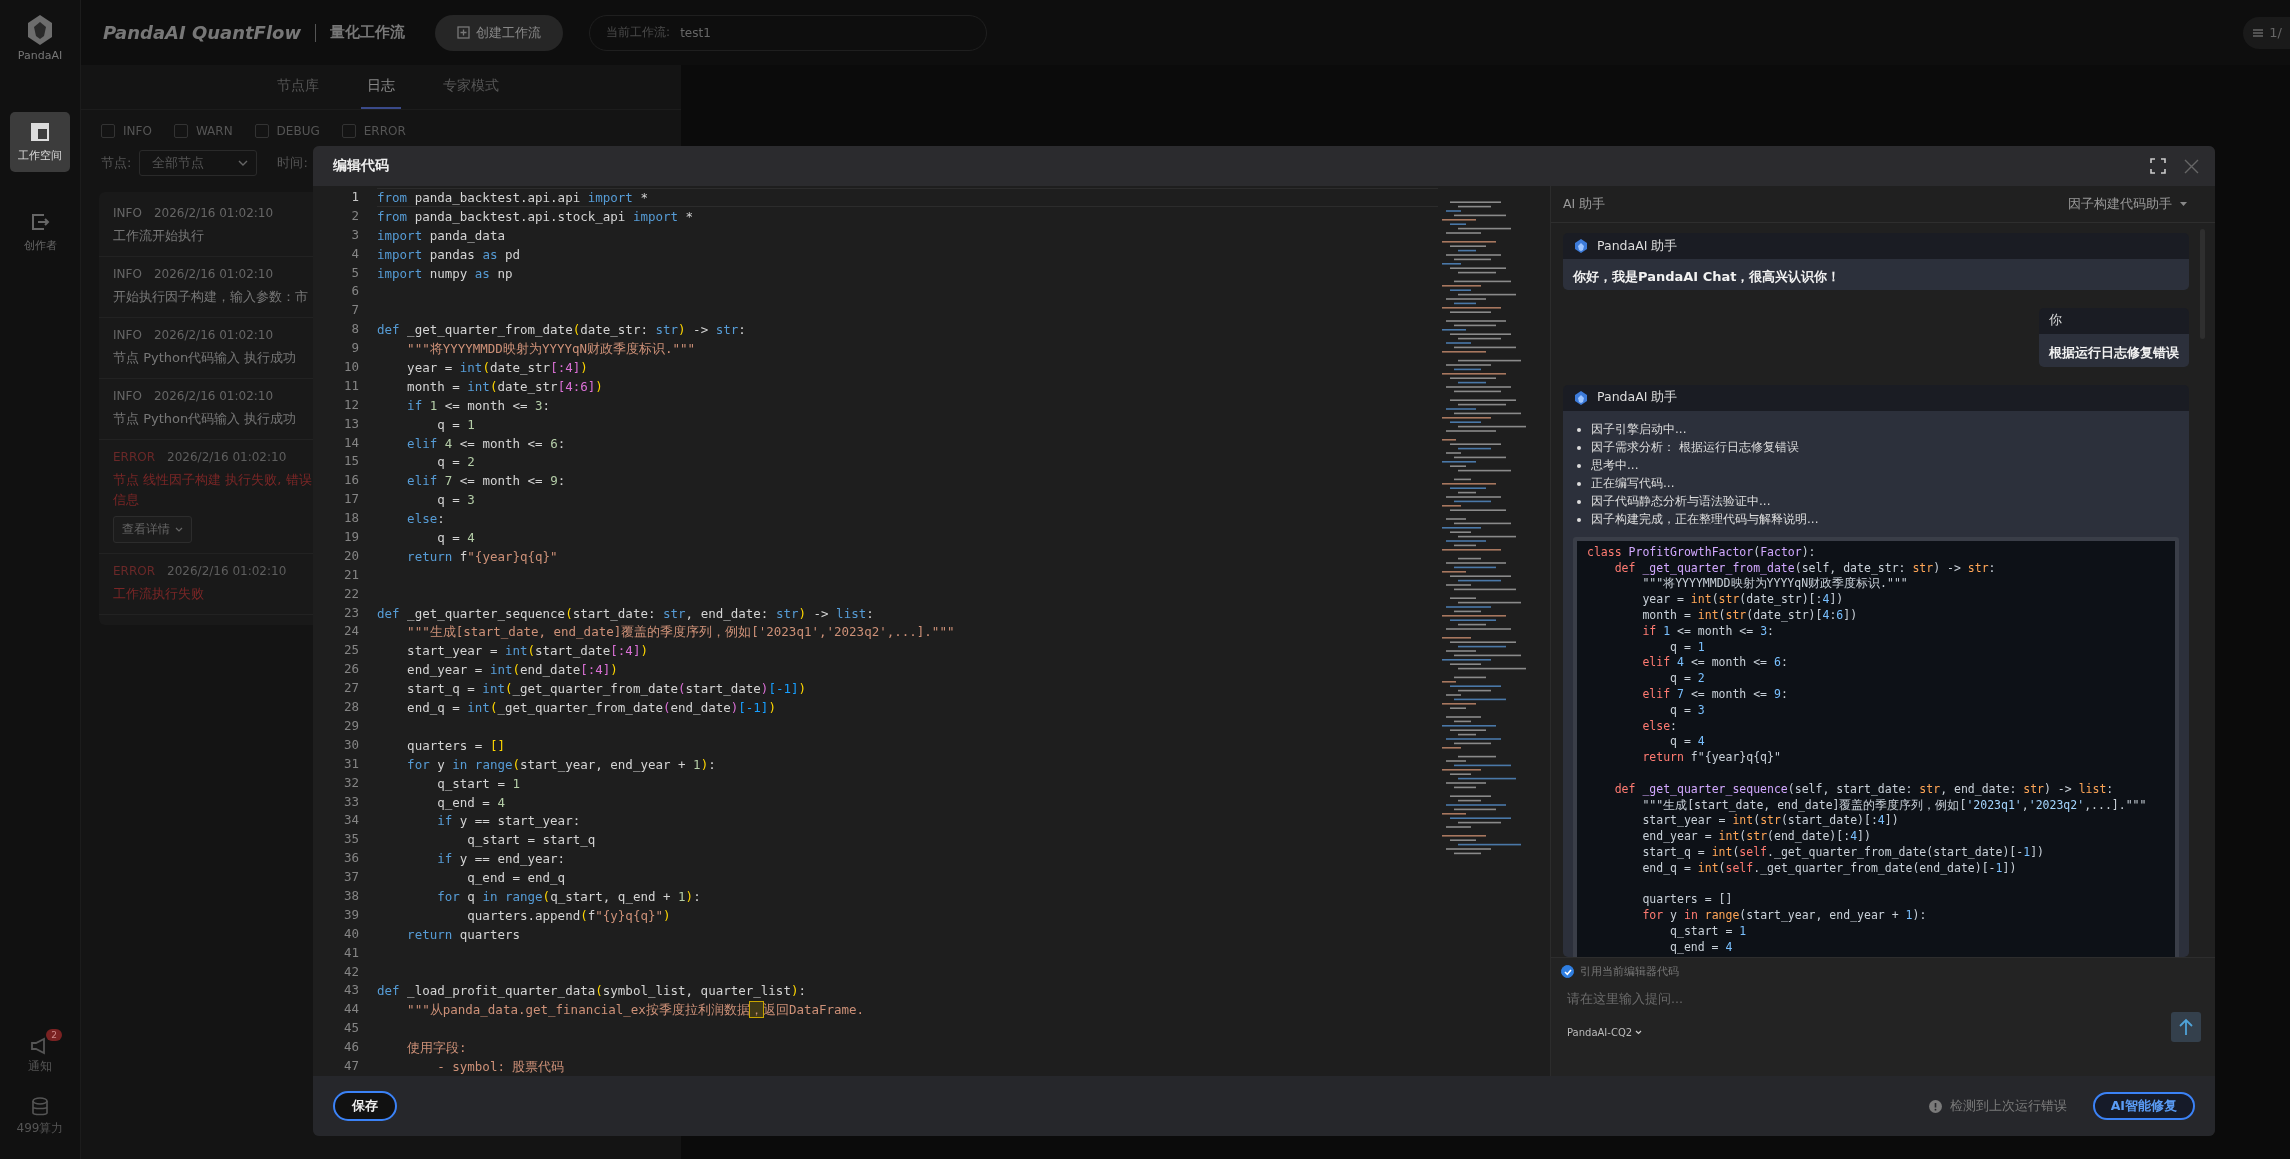  Describe the element at coordinates (568, 915) in the screenshot. I see `code-line: quarters.append(f"{y}q{q}")` at that location.